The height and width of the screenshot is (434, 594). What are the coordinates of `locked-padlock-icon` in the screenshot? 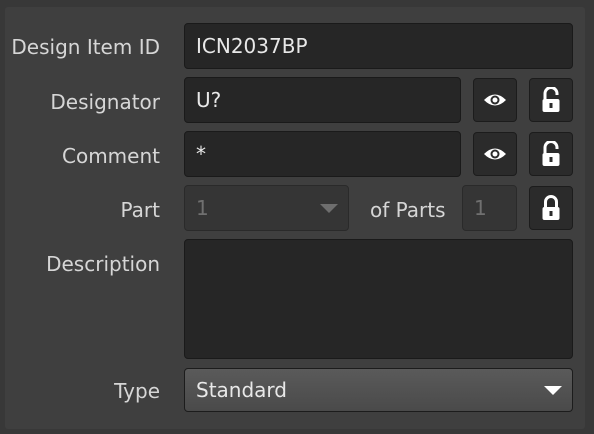 It's located at (551, 207).